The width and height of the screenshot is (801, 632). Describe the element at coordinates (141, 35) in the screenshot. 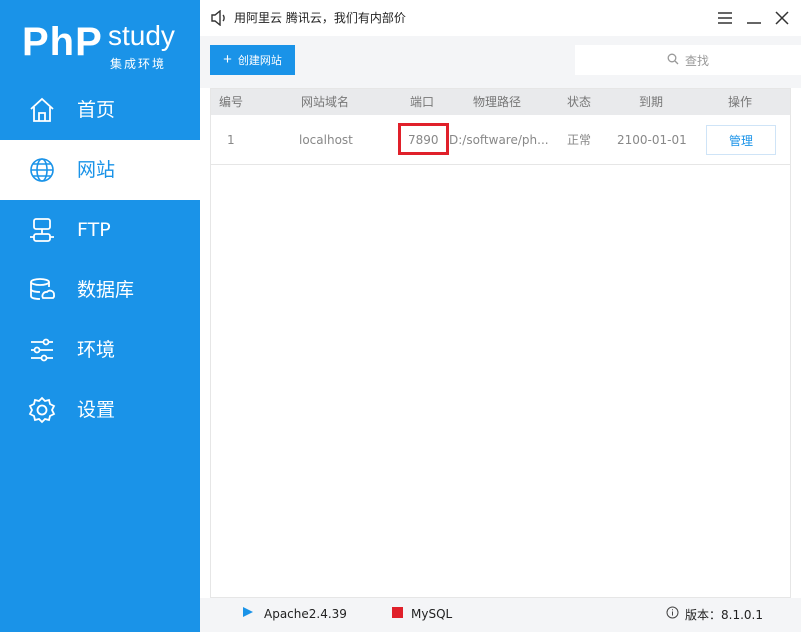

I see `logo-study-text: study` at that location.